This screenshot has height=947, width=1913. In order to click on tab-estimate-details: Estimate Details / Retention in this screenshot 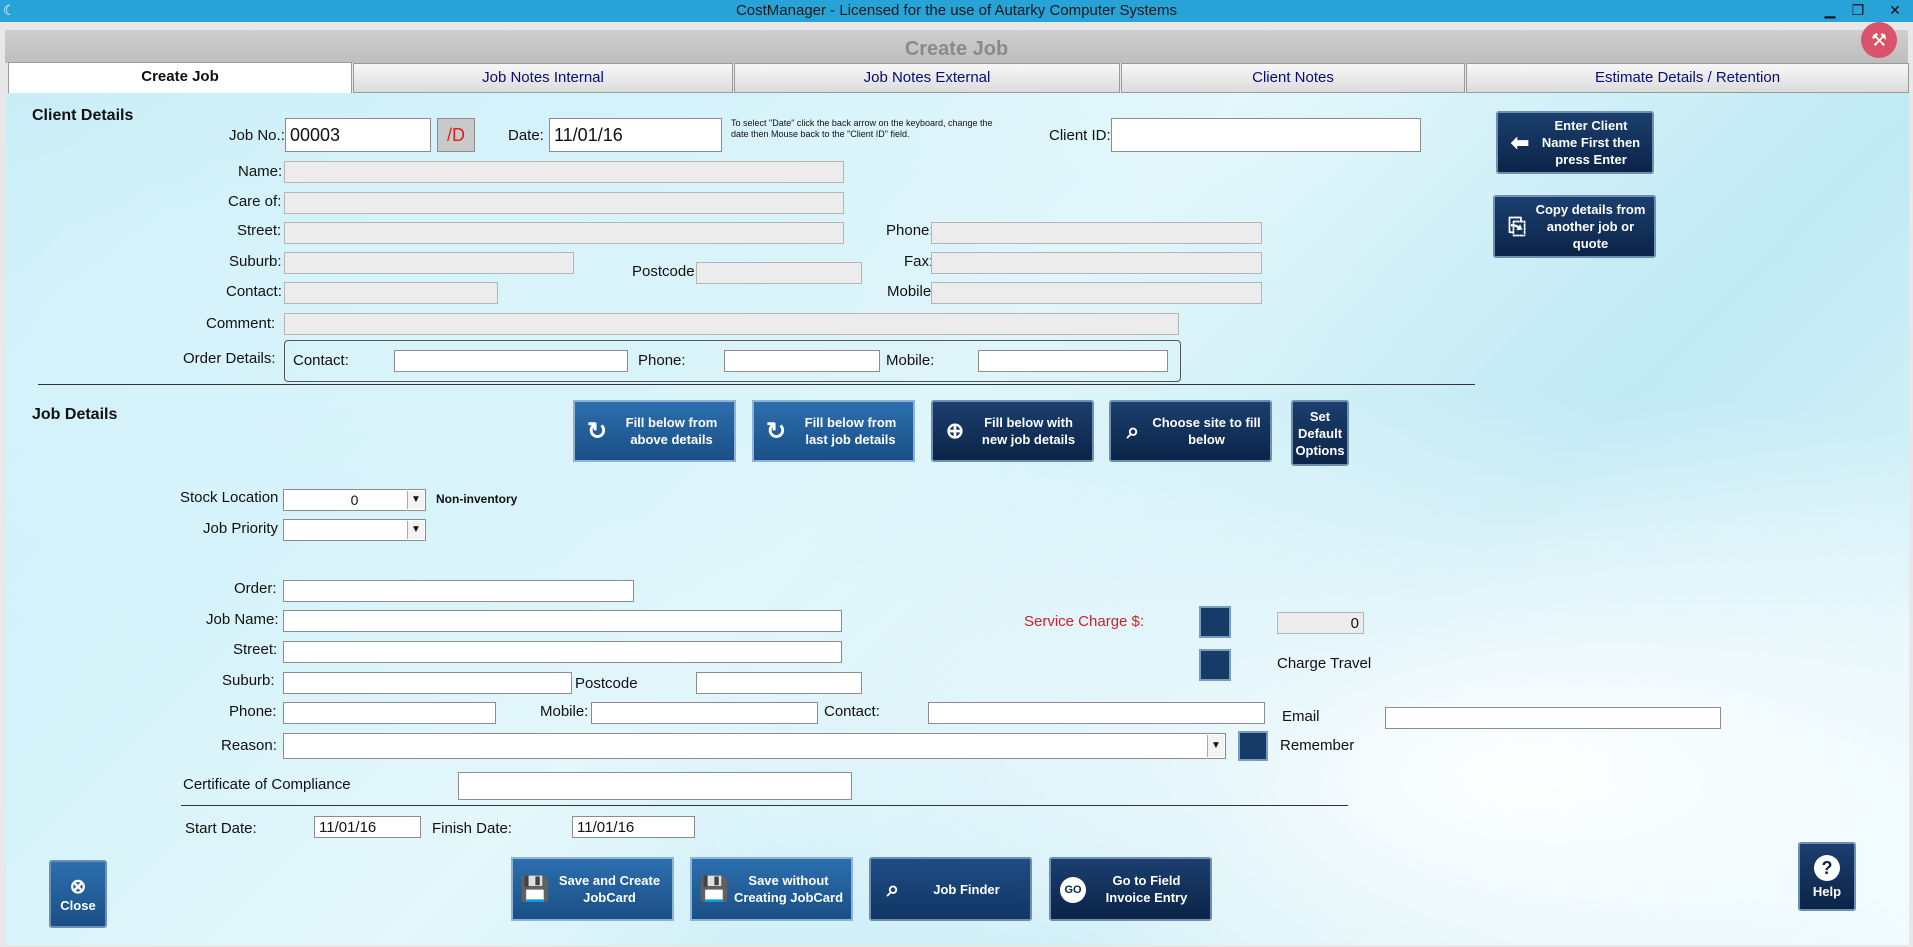, I will do `click(1687, 78)`.